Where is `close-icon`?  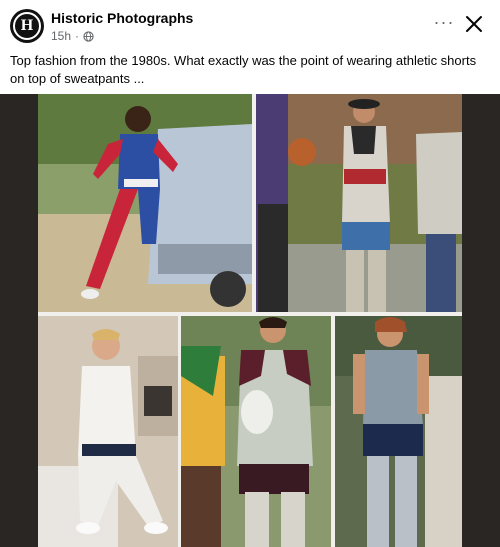
close-icon is located at coordinates (474, 24).